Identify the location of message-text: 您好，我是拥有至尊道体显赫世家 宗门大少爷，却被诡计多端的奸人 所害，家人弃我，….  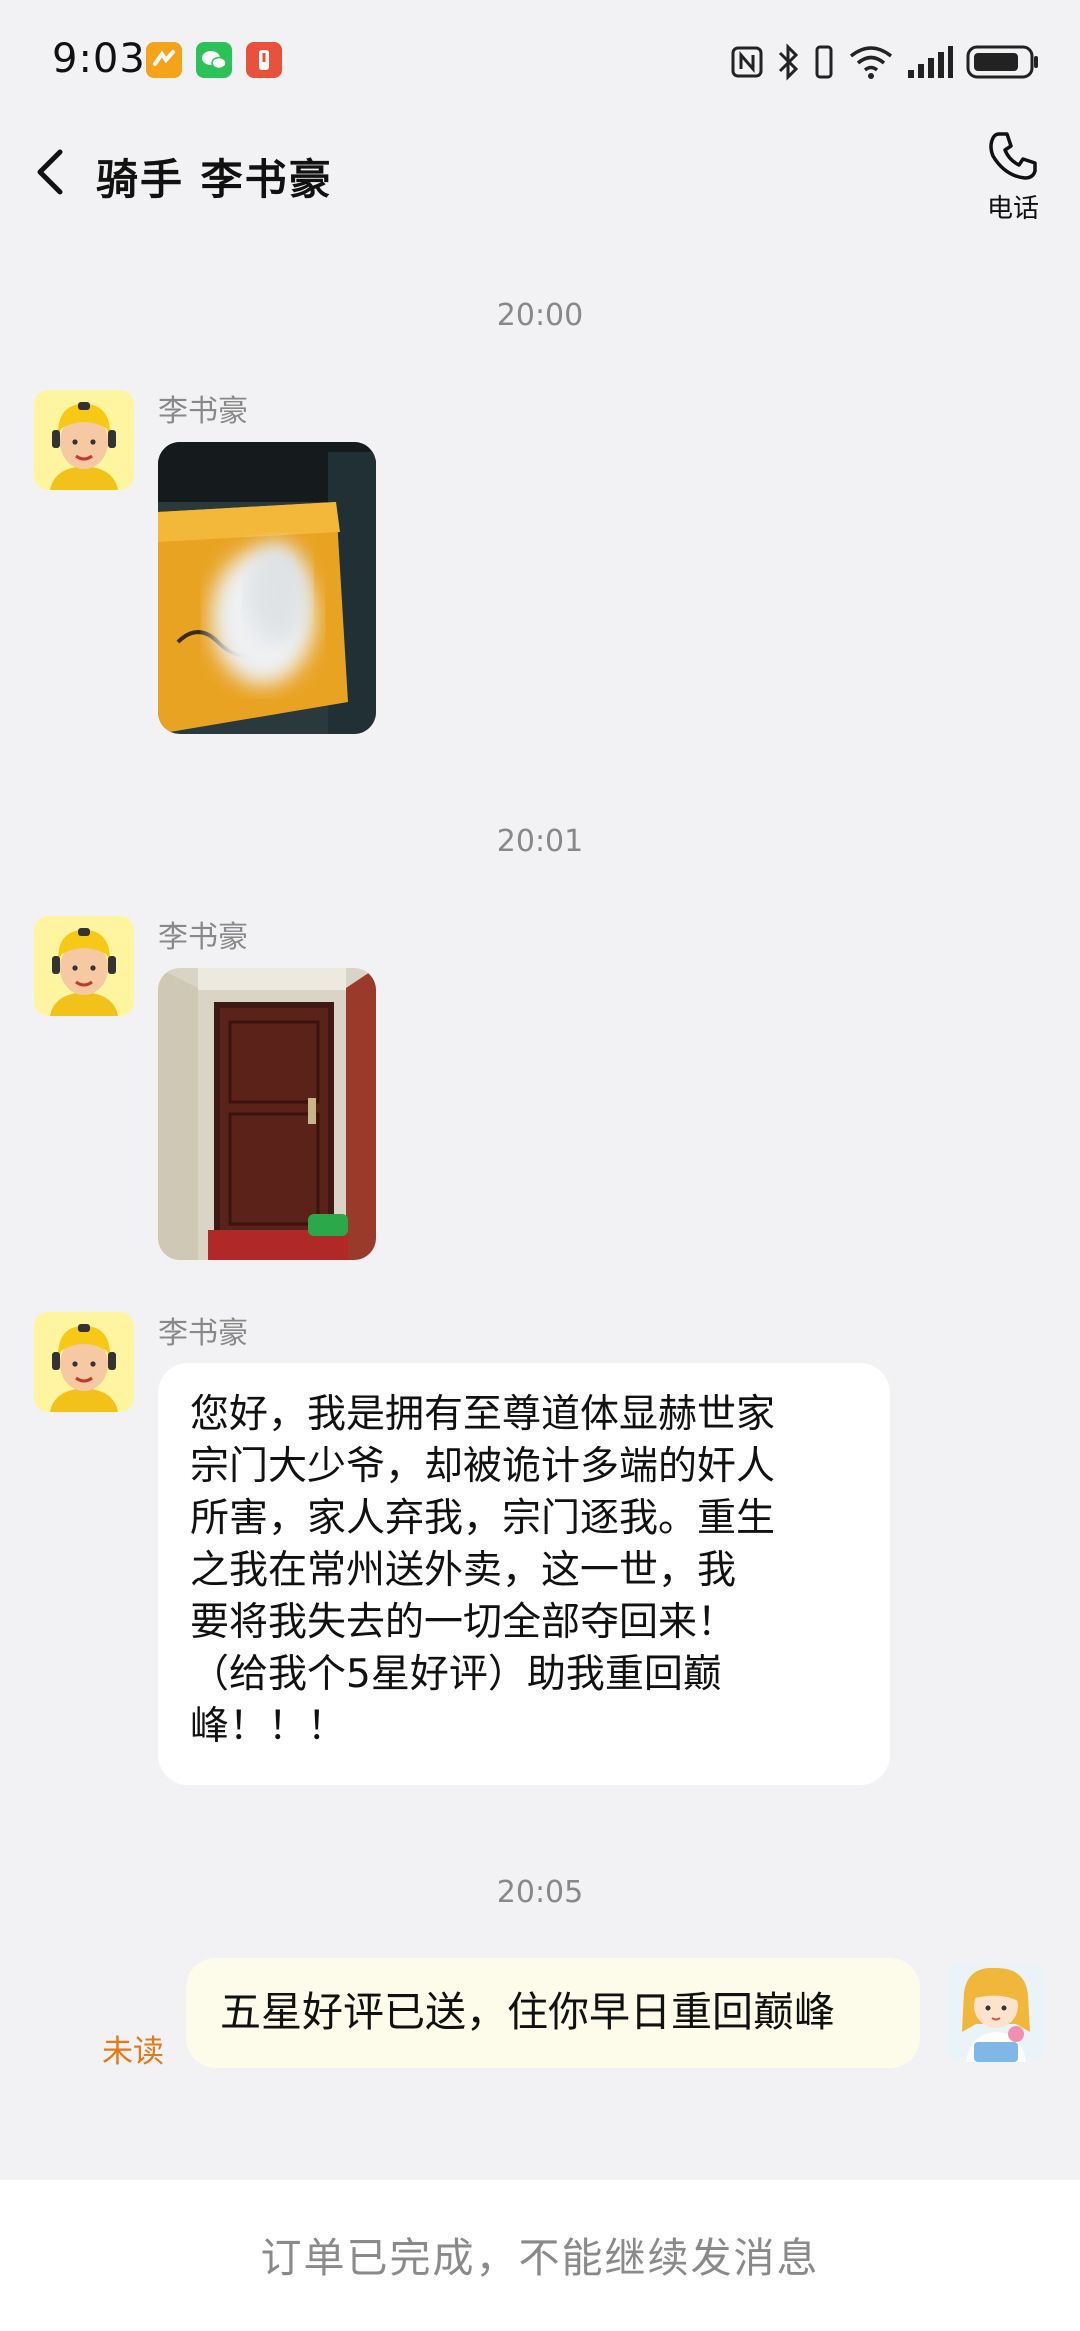
(483, 1570).